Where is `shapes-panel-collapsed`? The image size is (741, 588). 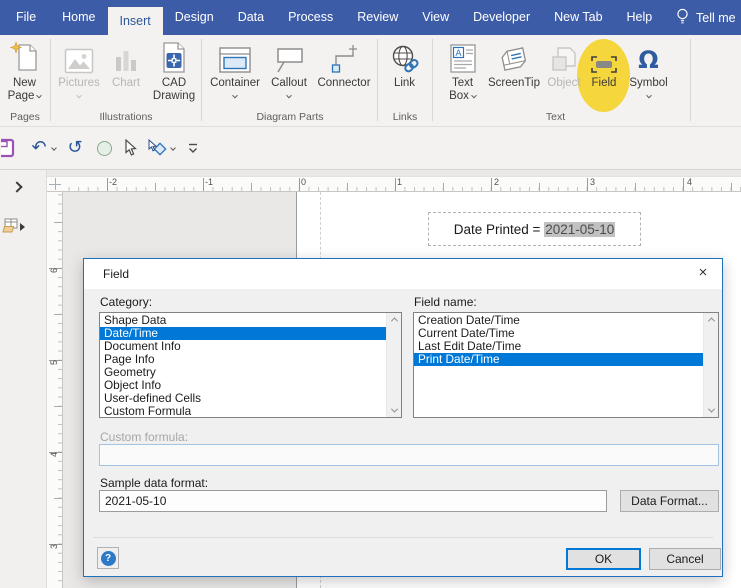 shapes-panel-collapsed is located at coordinates (23, 379).